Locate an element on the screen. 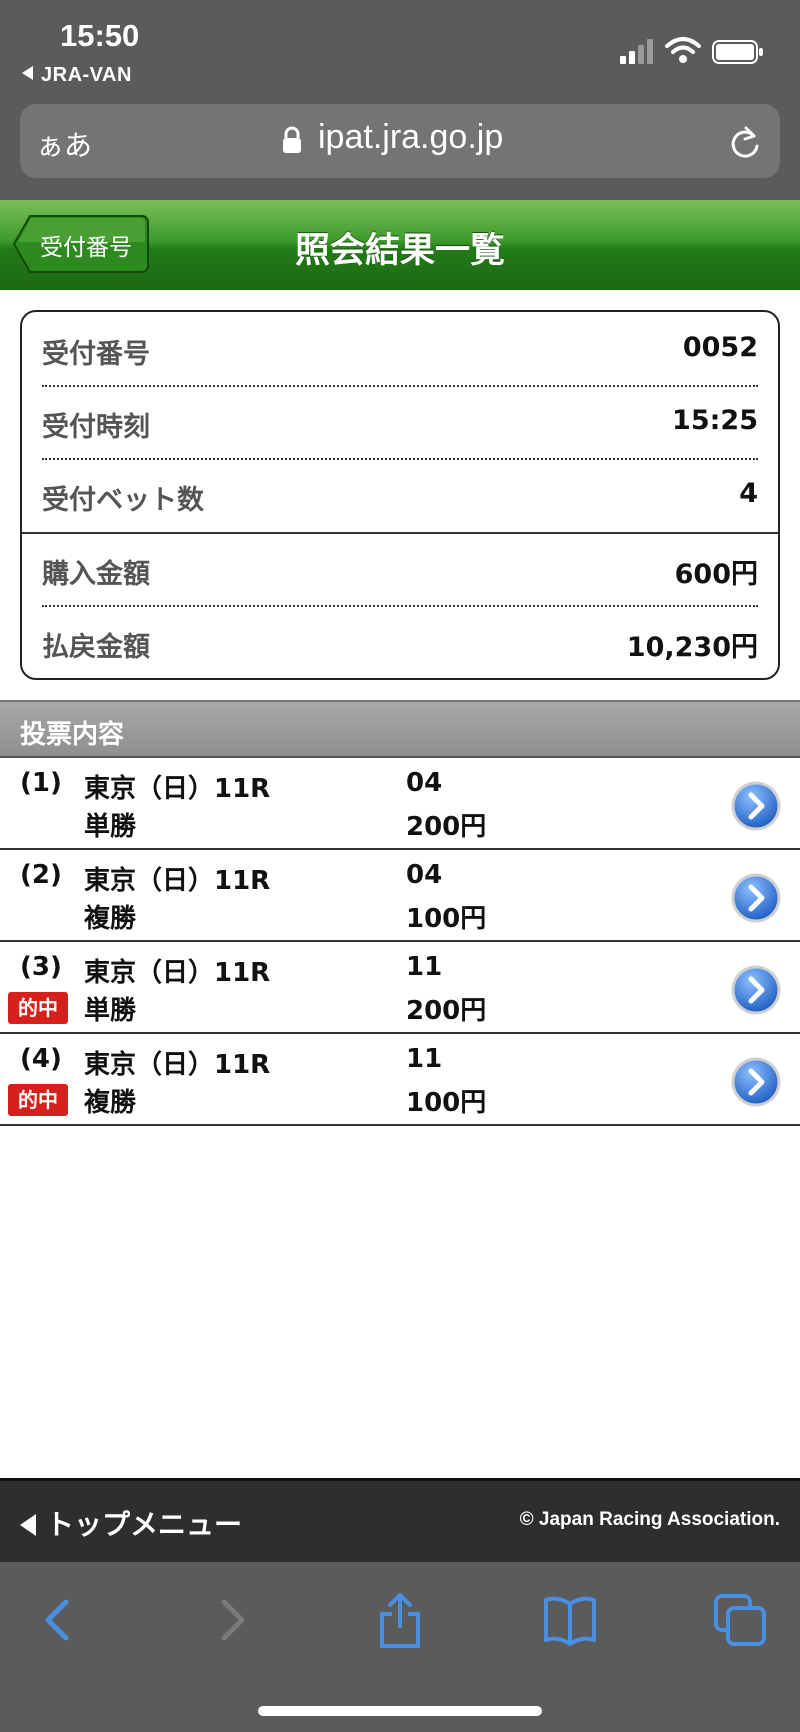 Image resolution: width=800 pixels, height=1732 pixels. section-header: 投票内容 is located at coordinates (400, 729).